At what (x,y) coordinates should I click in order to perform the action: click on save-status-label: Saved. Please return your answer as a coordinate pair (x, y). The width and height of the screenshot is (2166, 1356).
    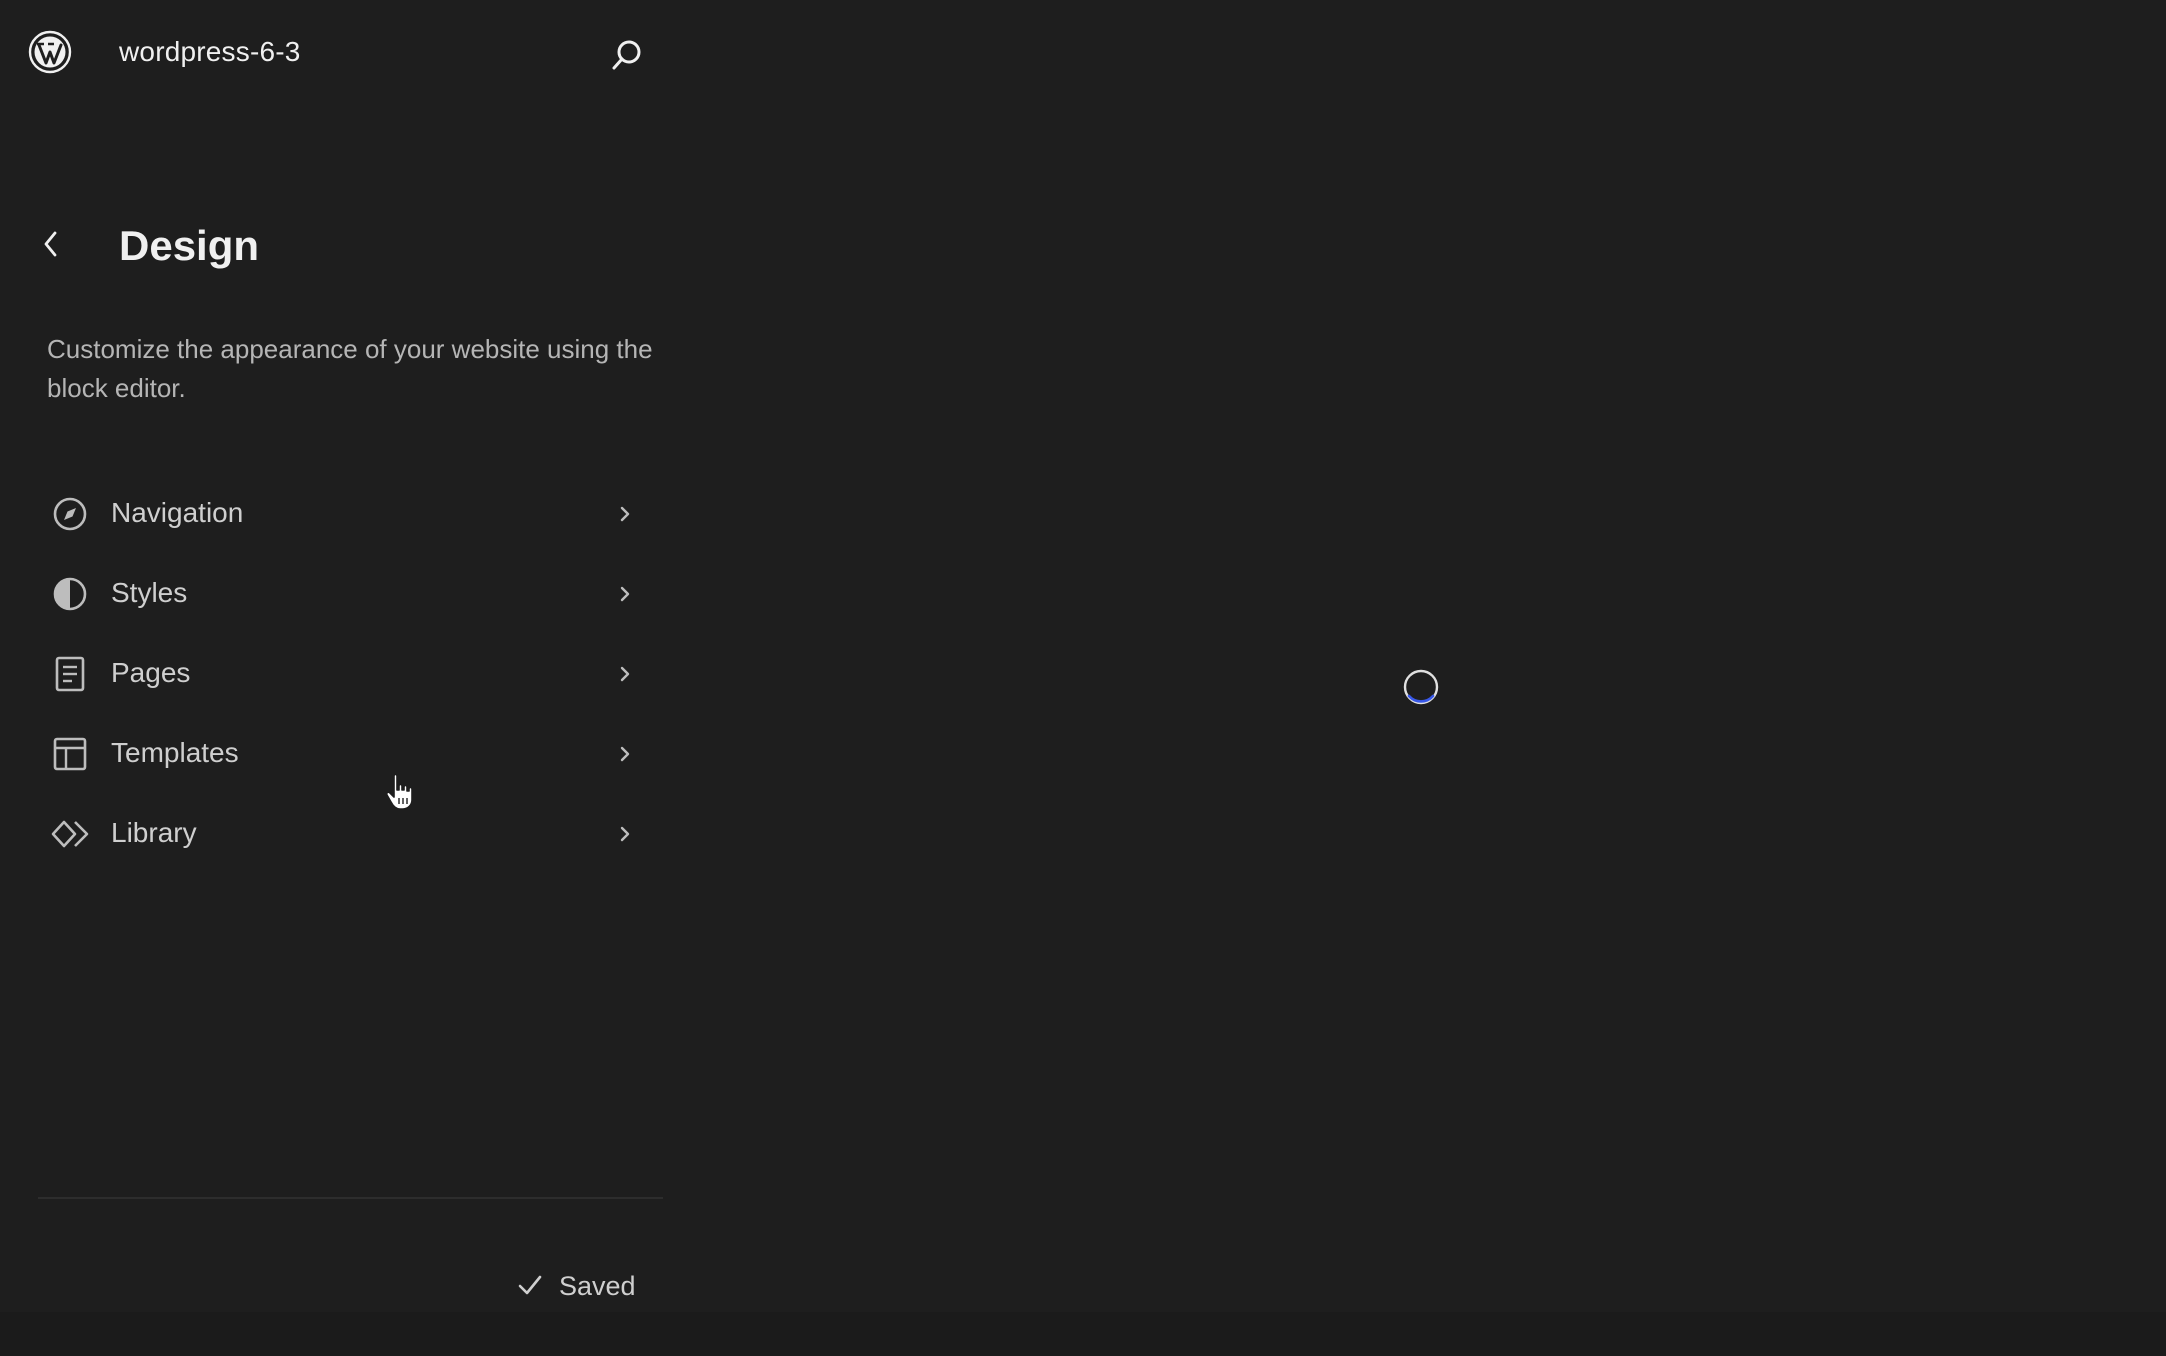
    Looking at the image, I should click on (597, 1285).